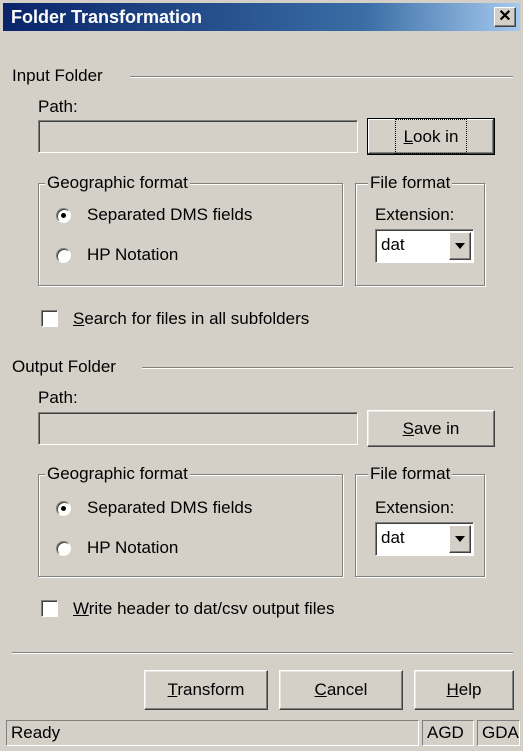 The width and height of the screenshot is (523, 751). What do you see at coordinates (431, 136) in the screenshot?
I see `look-in-button: Look in` at bounding box center [431, 136].